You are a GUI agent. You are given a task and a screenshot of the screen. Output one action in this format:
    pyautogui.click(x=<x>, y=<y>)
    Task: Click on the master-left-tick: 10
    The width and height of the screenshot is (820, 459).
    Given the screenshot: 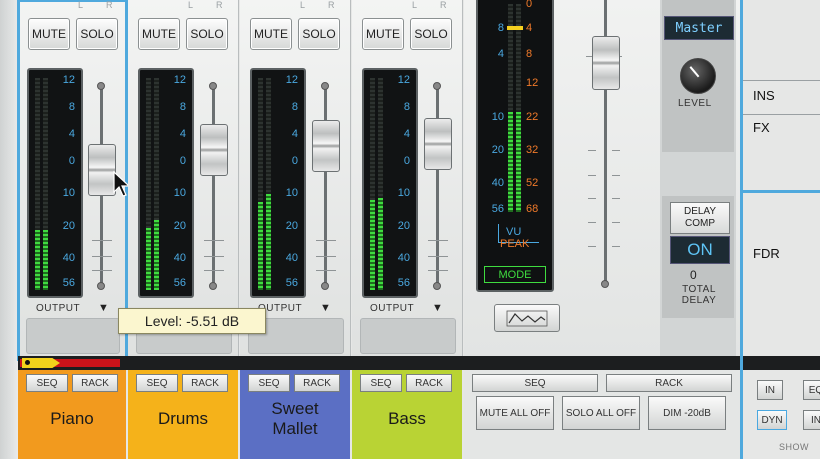 What is the action you would take?
    pyautogui.click(x=497, y=117)
    